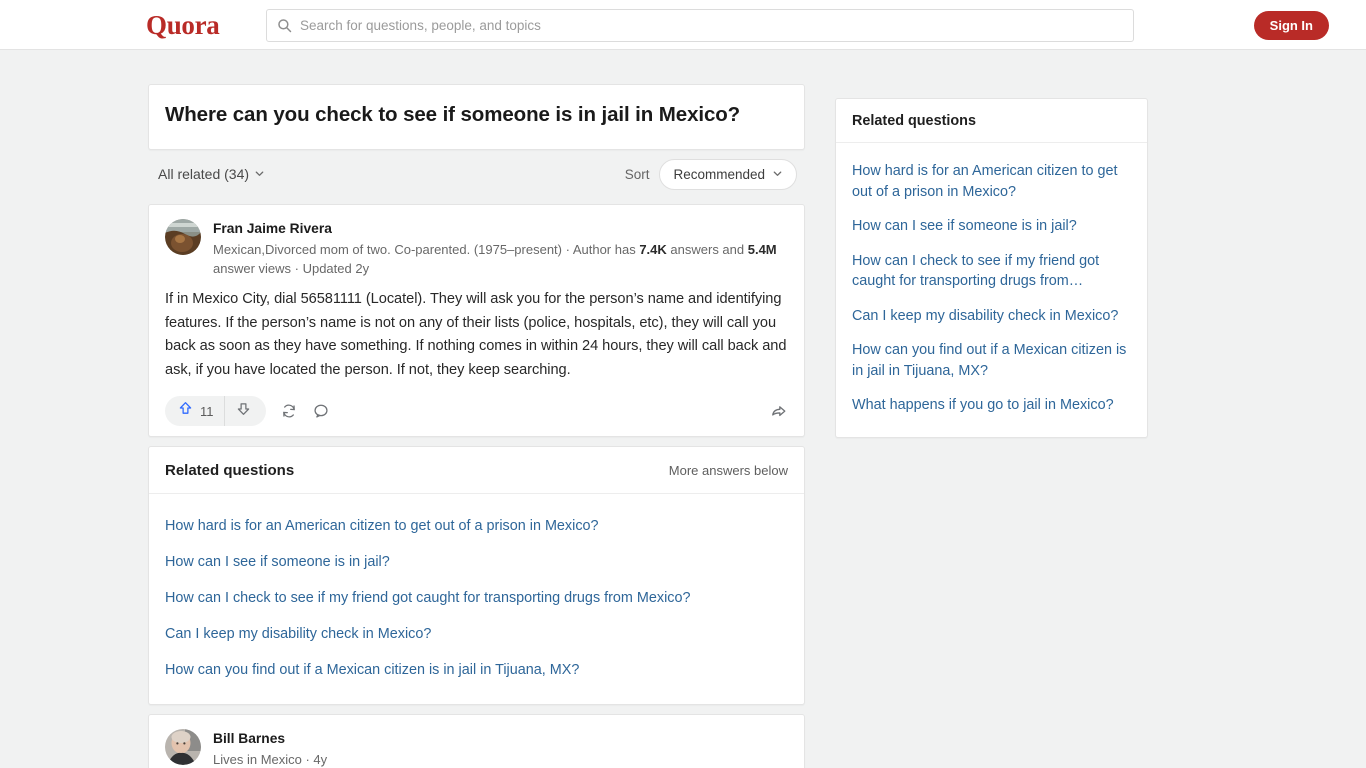  I want to click on upvote-count: 11, so click(207, 411).